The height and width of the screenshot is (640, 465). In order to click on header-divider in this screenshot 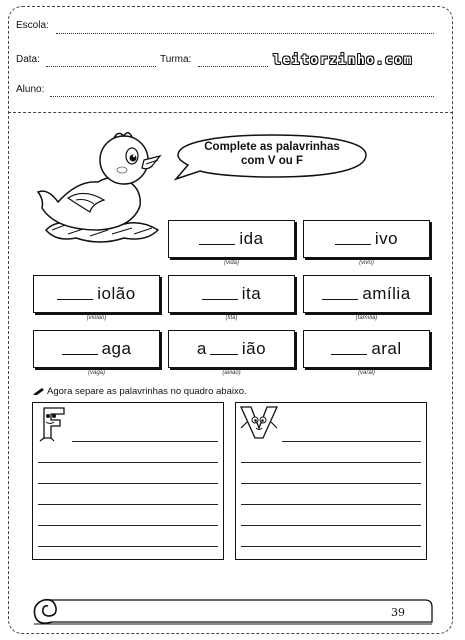, I will do `click(230, 112)`.